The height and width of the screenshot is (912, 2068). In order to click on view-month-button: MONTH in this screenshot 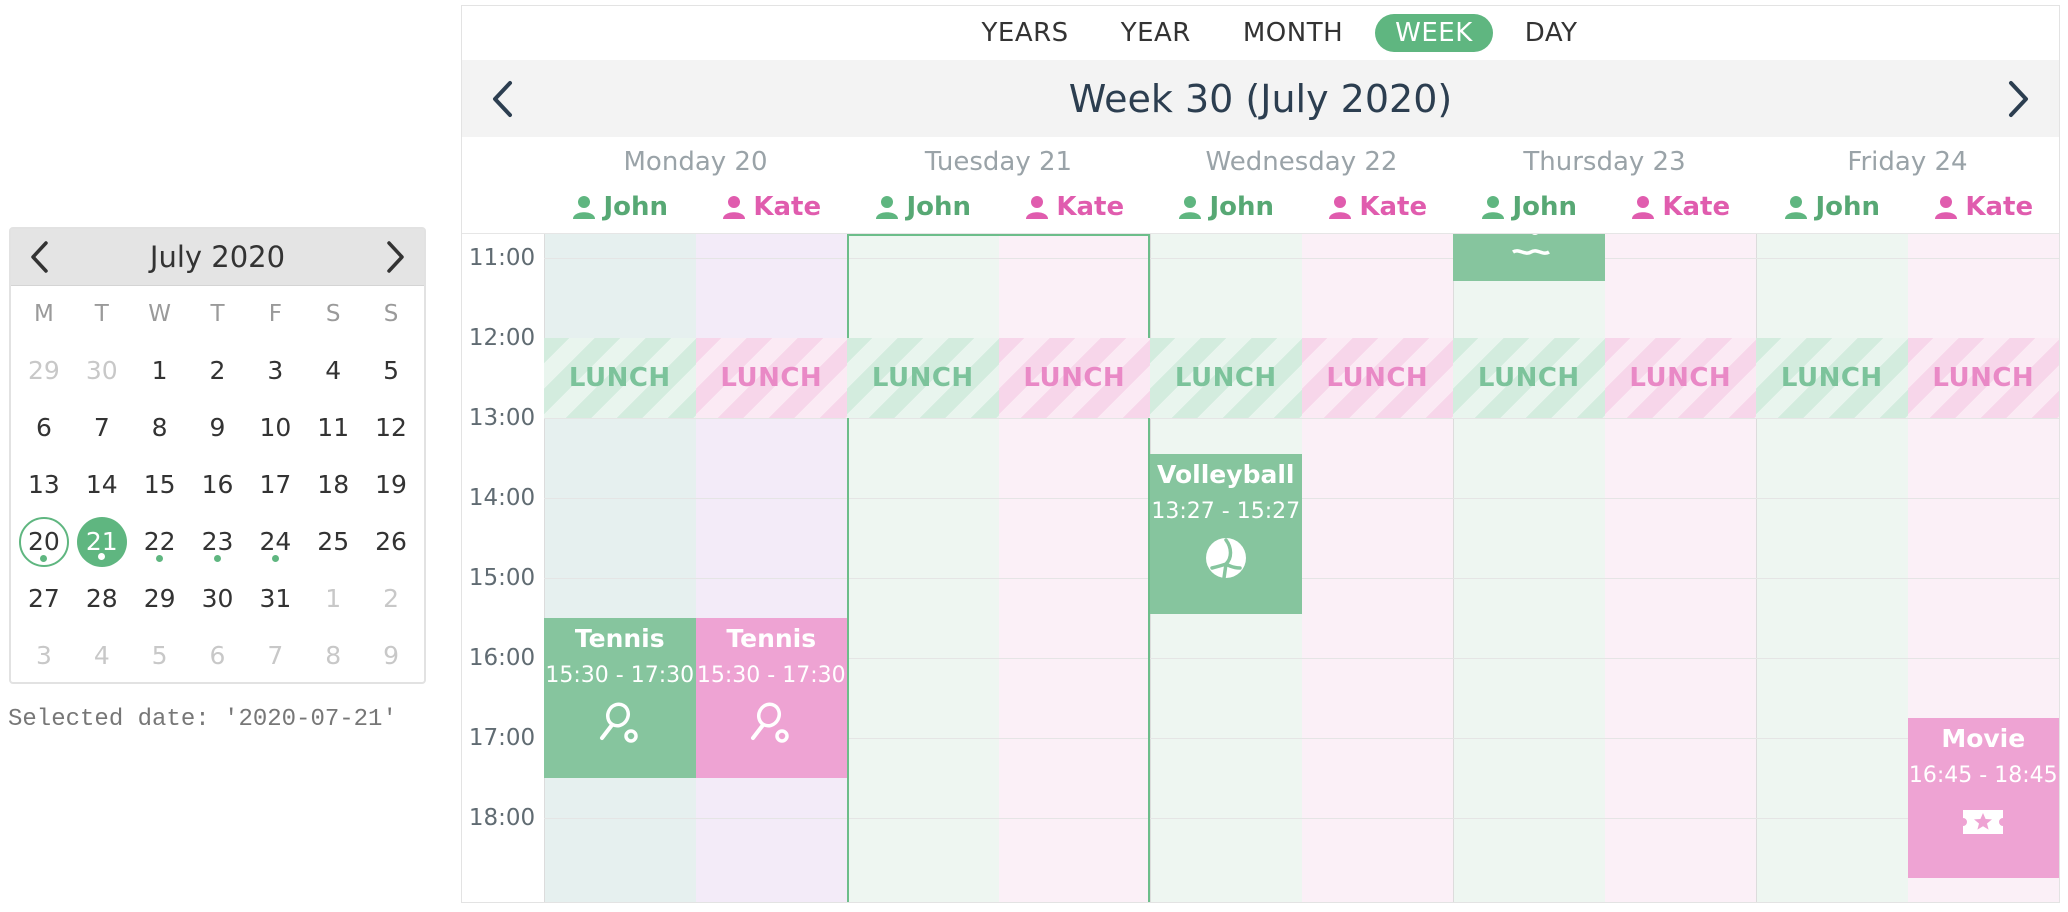, I will do `click(1293, 33)`.